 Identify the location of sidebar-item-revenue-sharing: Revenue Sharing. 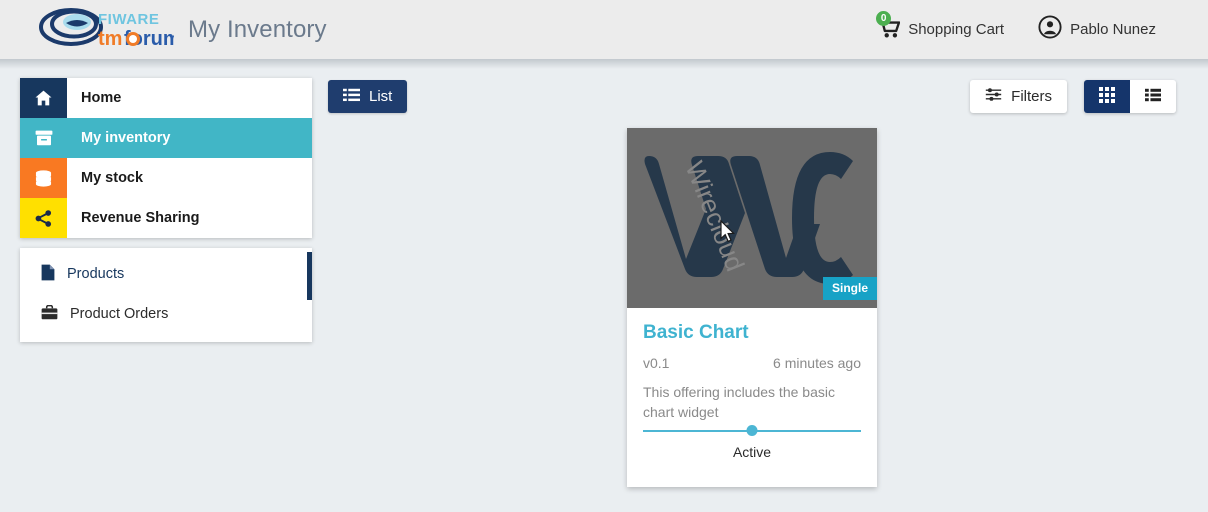
(166, 218).